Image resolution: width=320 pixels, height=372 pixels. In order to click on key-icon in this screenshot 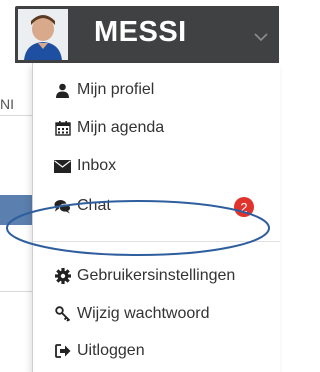, I will do `click(62, 314)`.